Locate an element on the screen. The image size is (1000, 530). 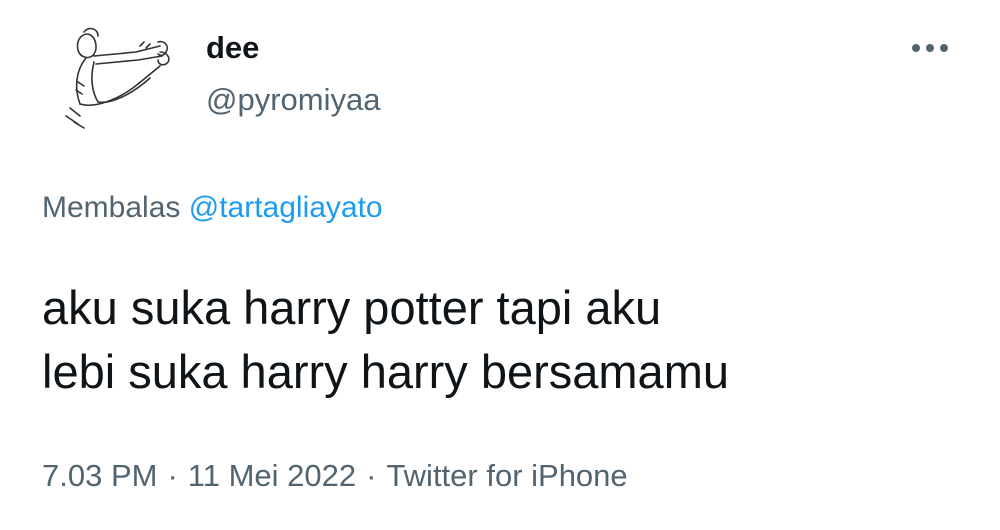
sketch-avatar-icon is located at coordinates (117, 78).